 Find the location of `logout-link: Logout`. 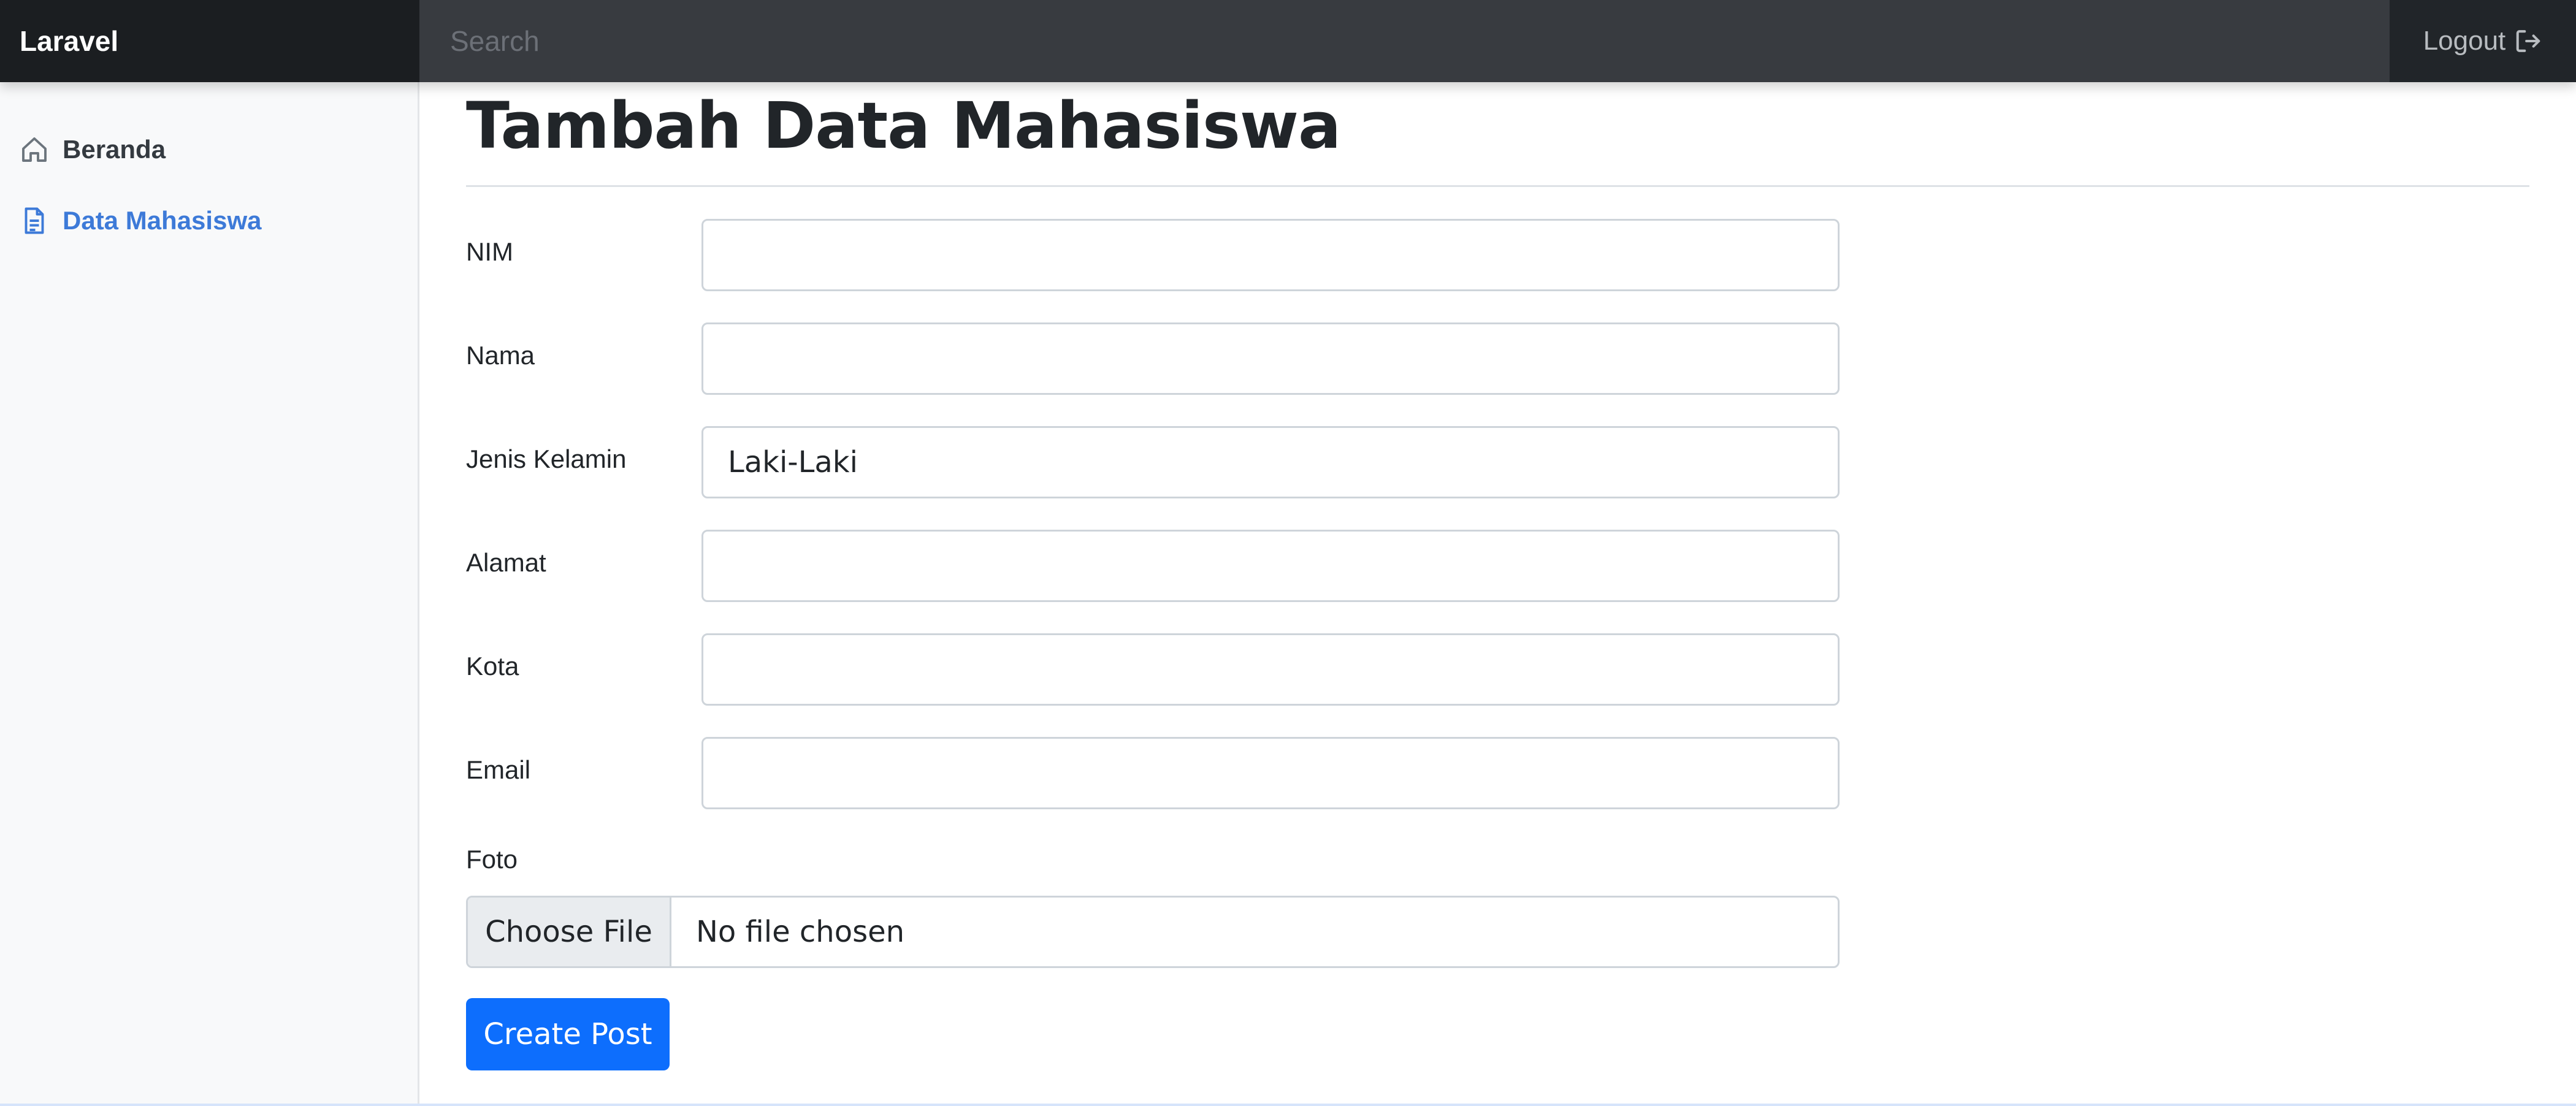

logout-link: Logout is located at coordinates (2483, 41).